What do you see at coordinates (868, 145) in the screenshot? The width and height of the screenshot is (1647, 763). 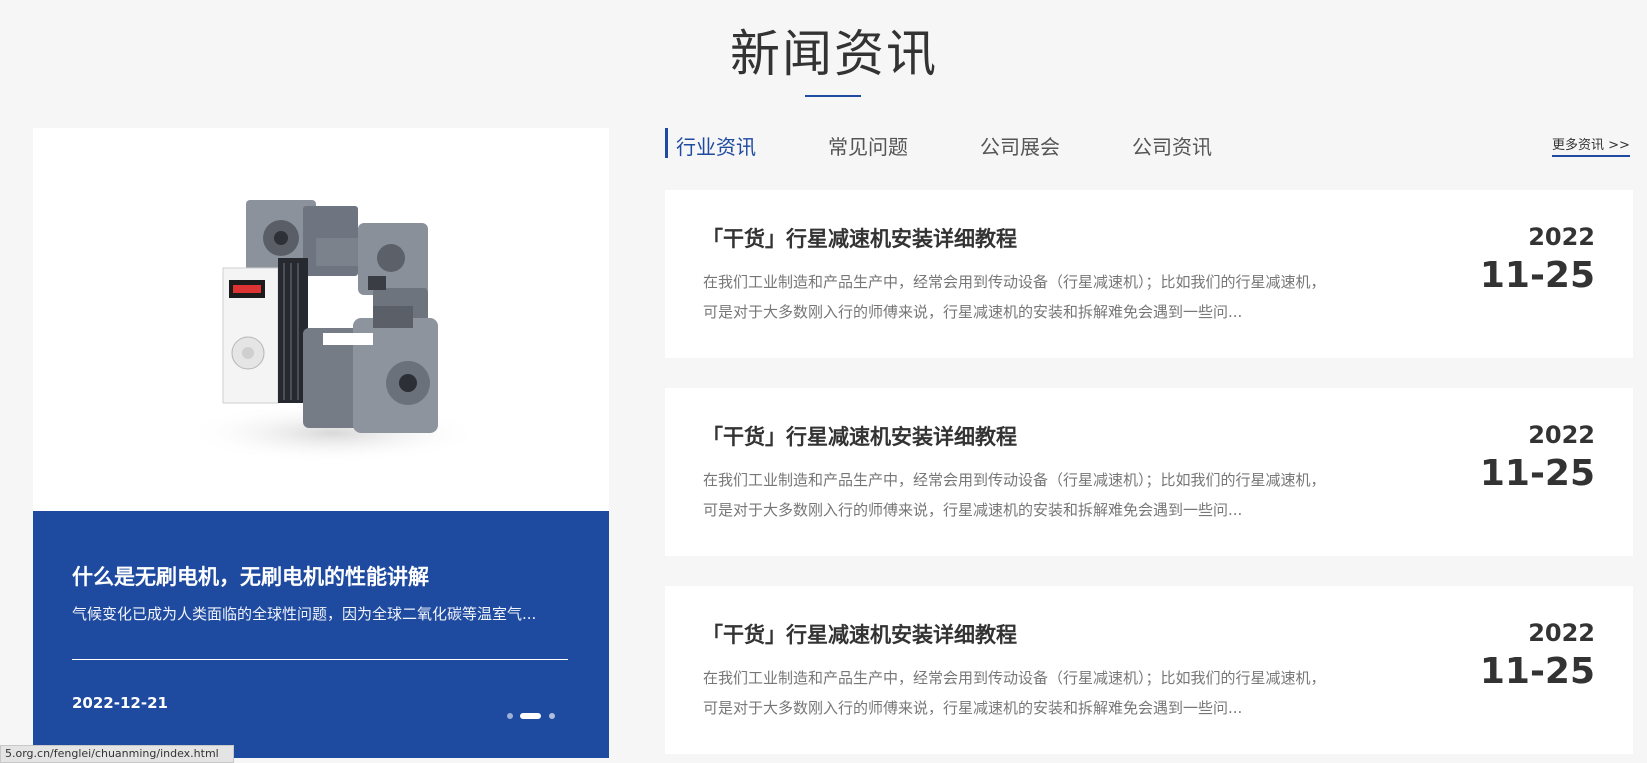 I see `tab-faq: 常见问题` at bounding box center [868, 145].